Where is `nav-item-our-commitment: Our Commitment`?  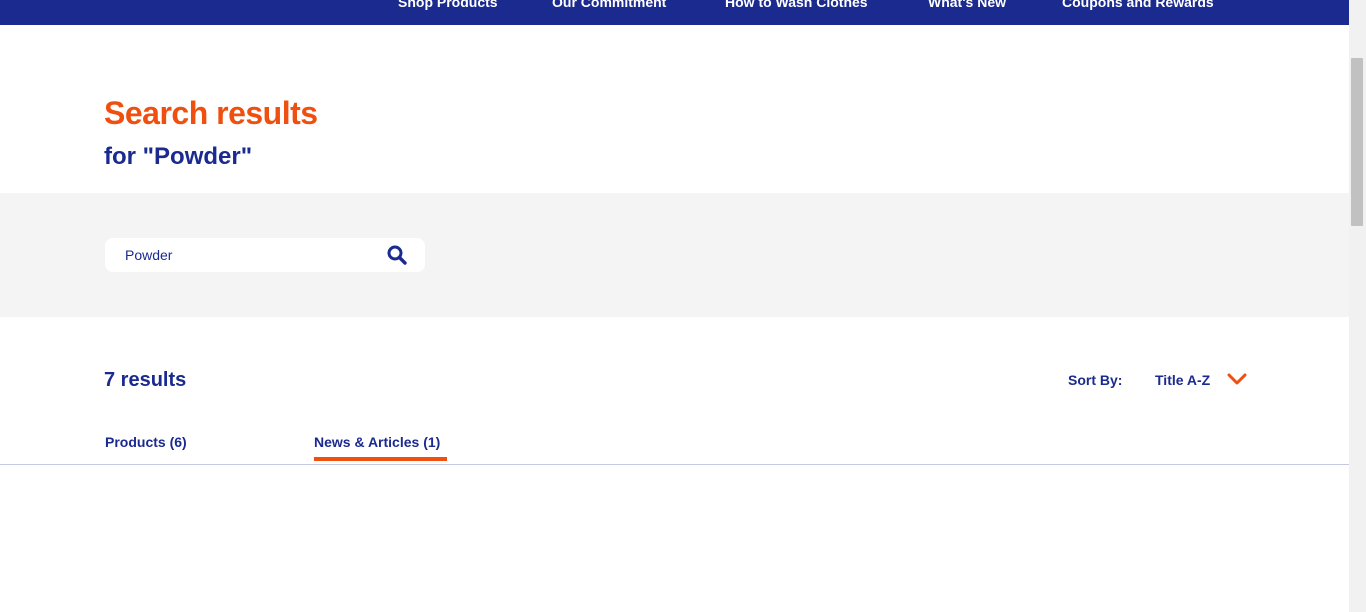 nav-item-our-commitment: Our Commitment is located at coordinates (609, 6).